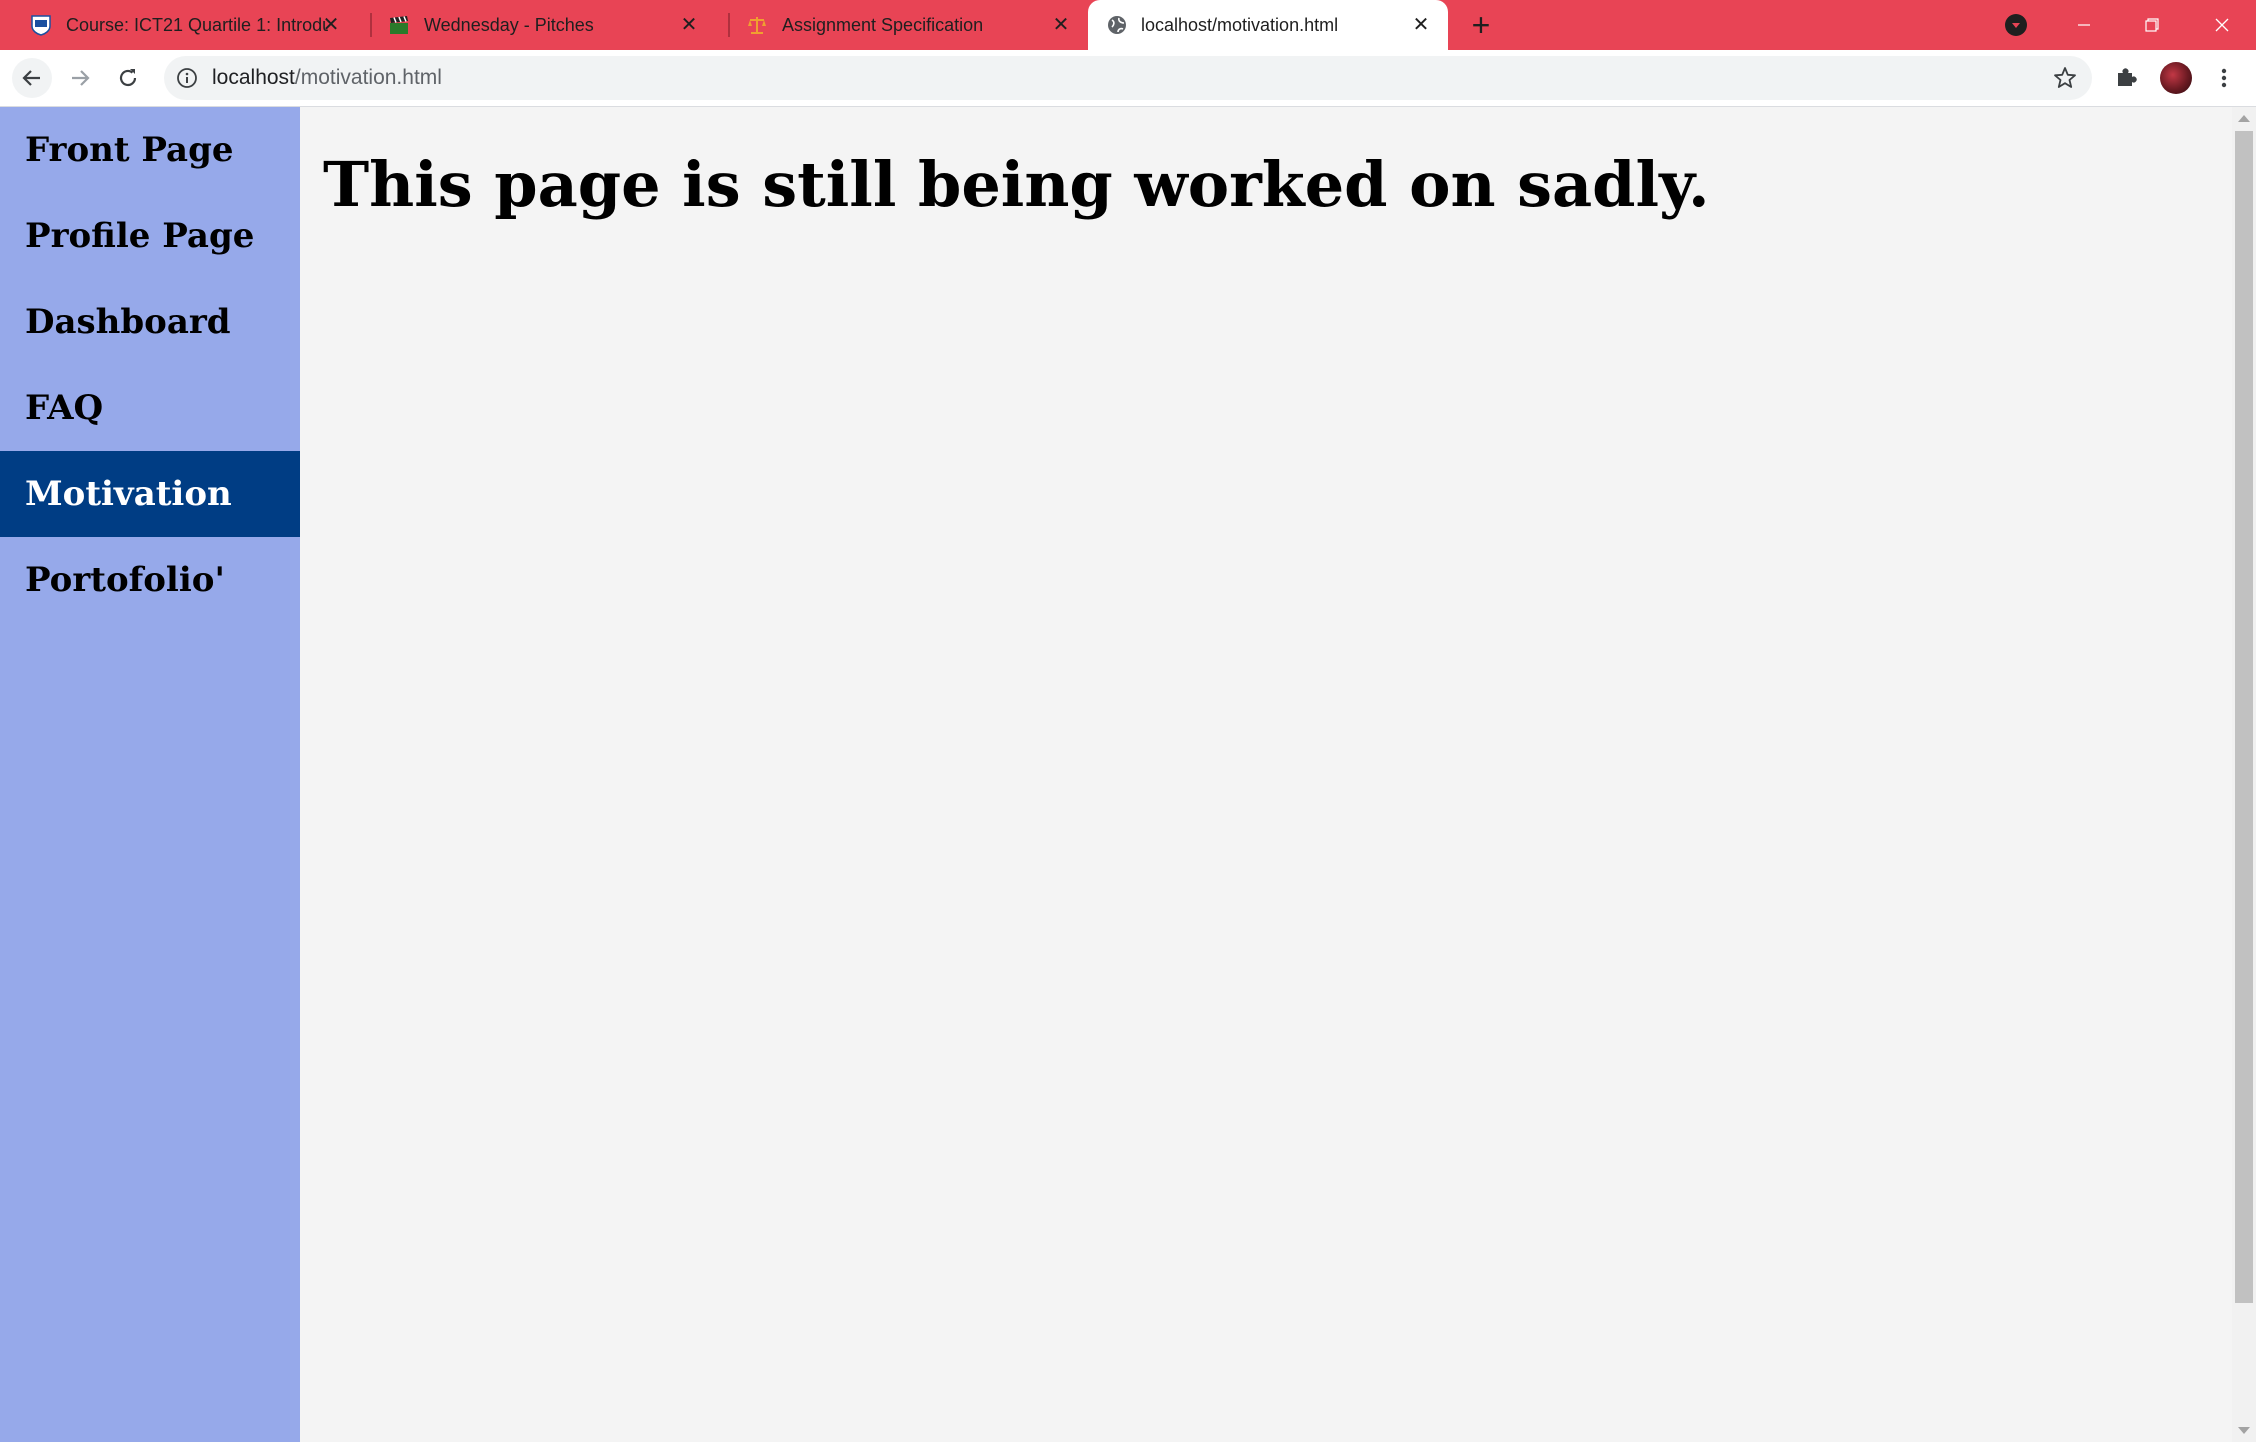 Image resolution: width=2256 pixels, height=1442 pixels. Describe the element at coordinates (41, 25) in the screenshot. I see `hz-shield-icon` at that location.